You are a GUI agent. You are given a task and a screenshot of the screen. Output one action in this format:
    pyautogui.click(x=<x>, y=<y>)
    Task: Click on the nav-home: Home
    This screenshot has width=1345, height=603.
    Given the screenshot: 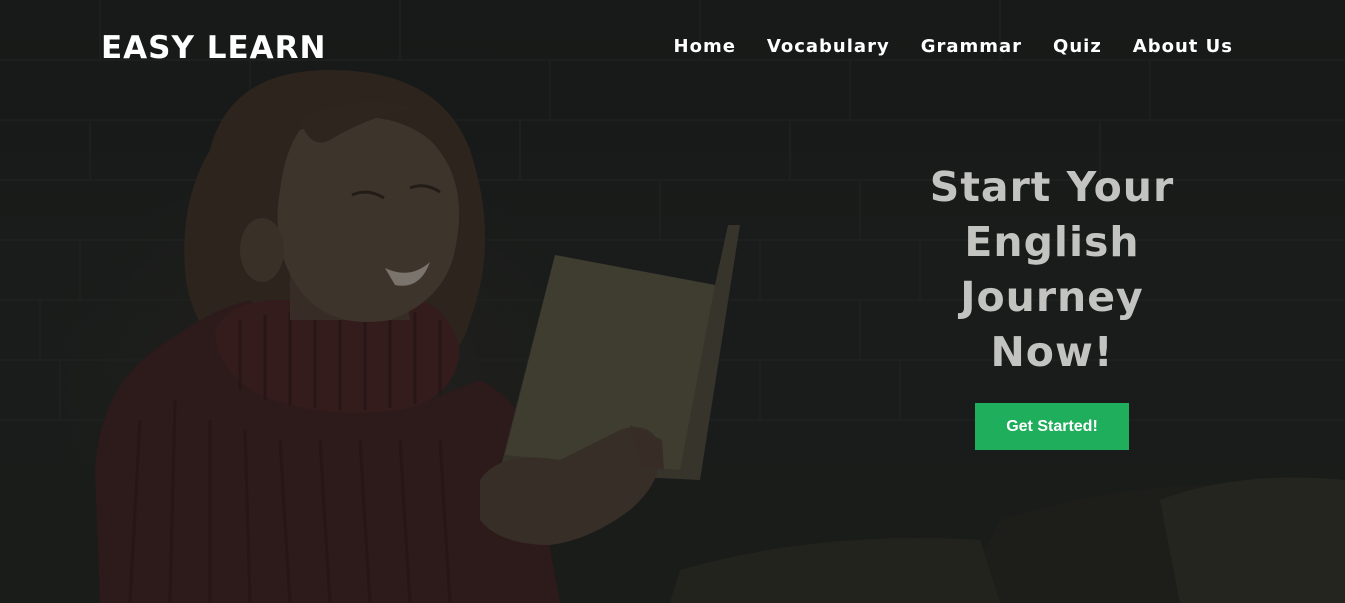 What is the action you would take?
    pyautogui.click(x=705, y=47)
    